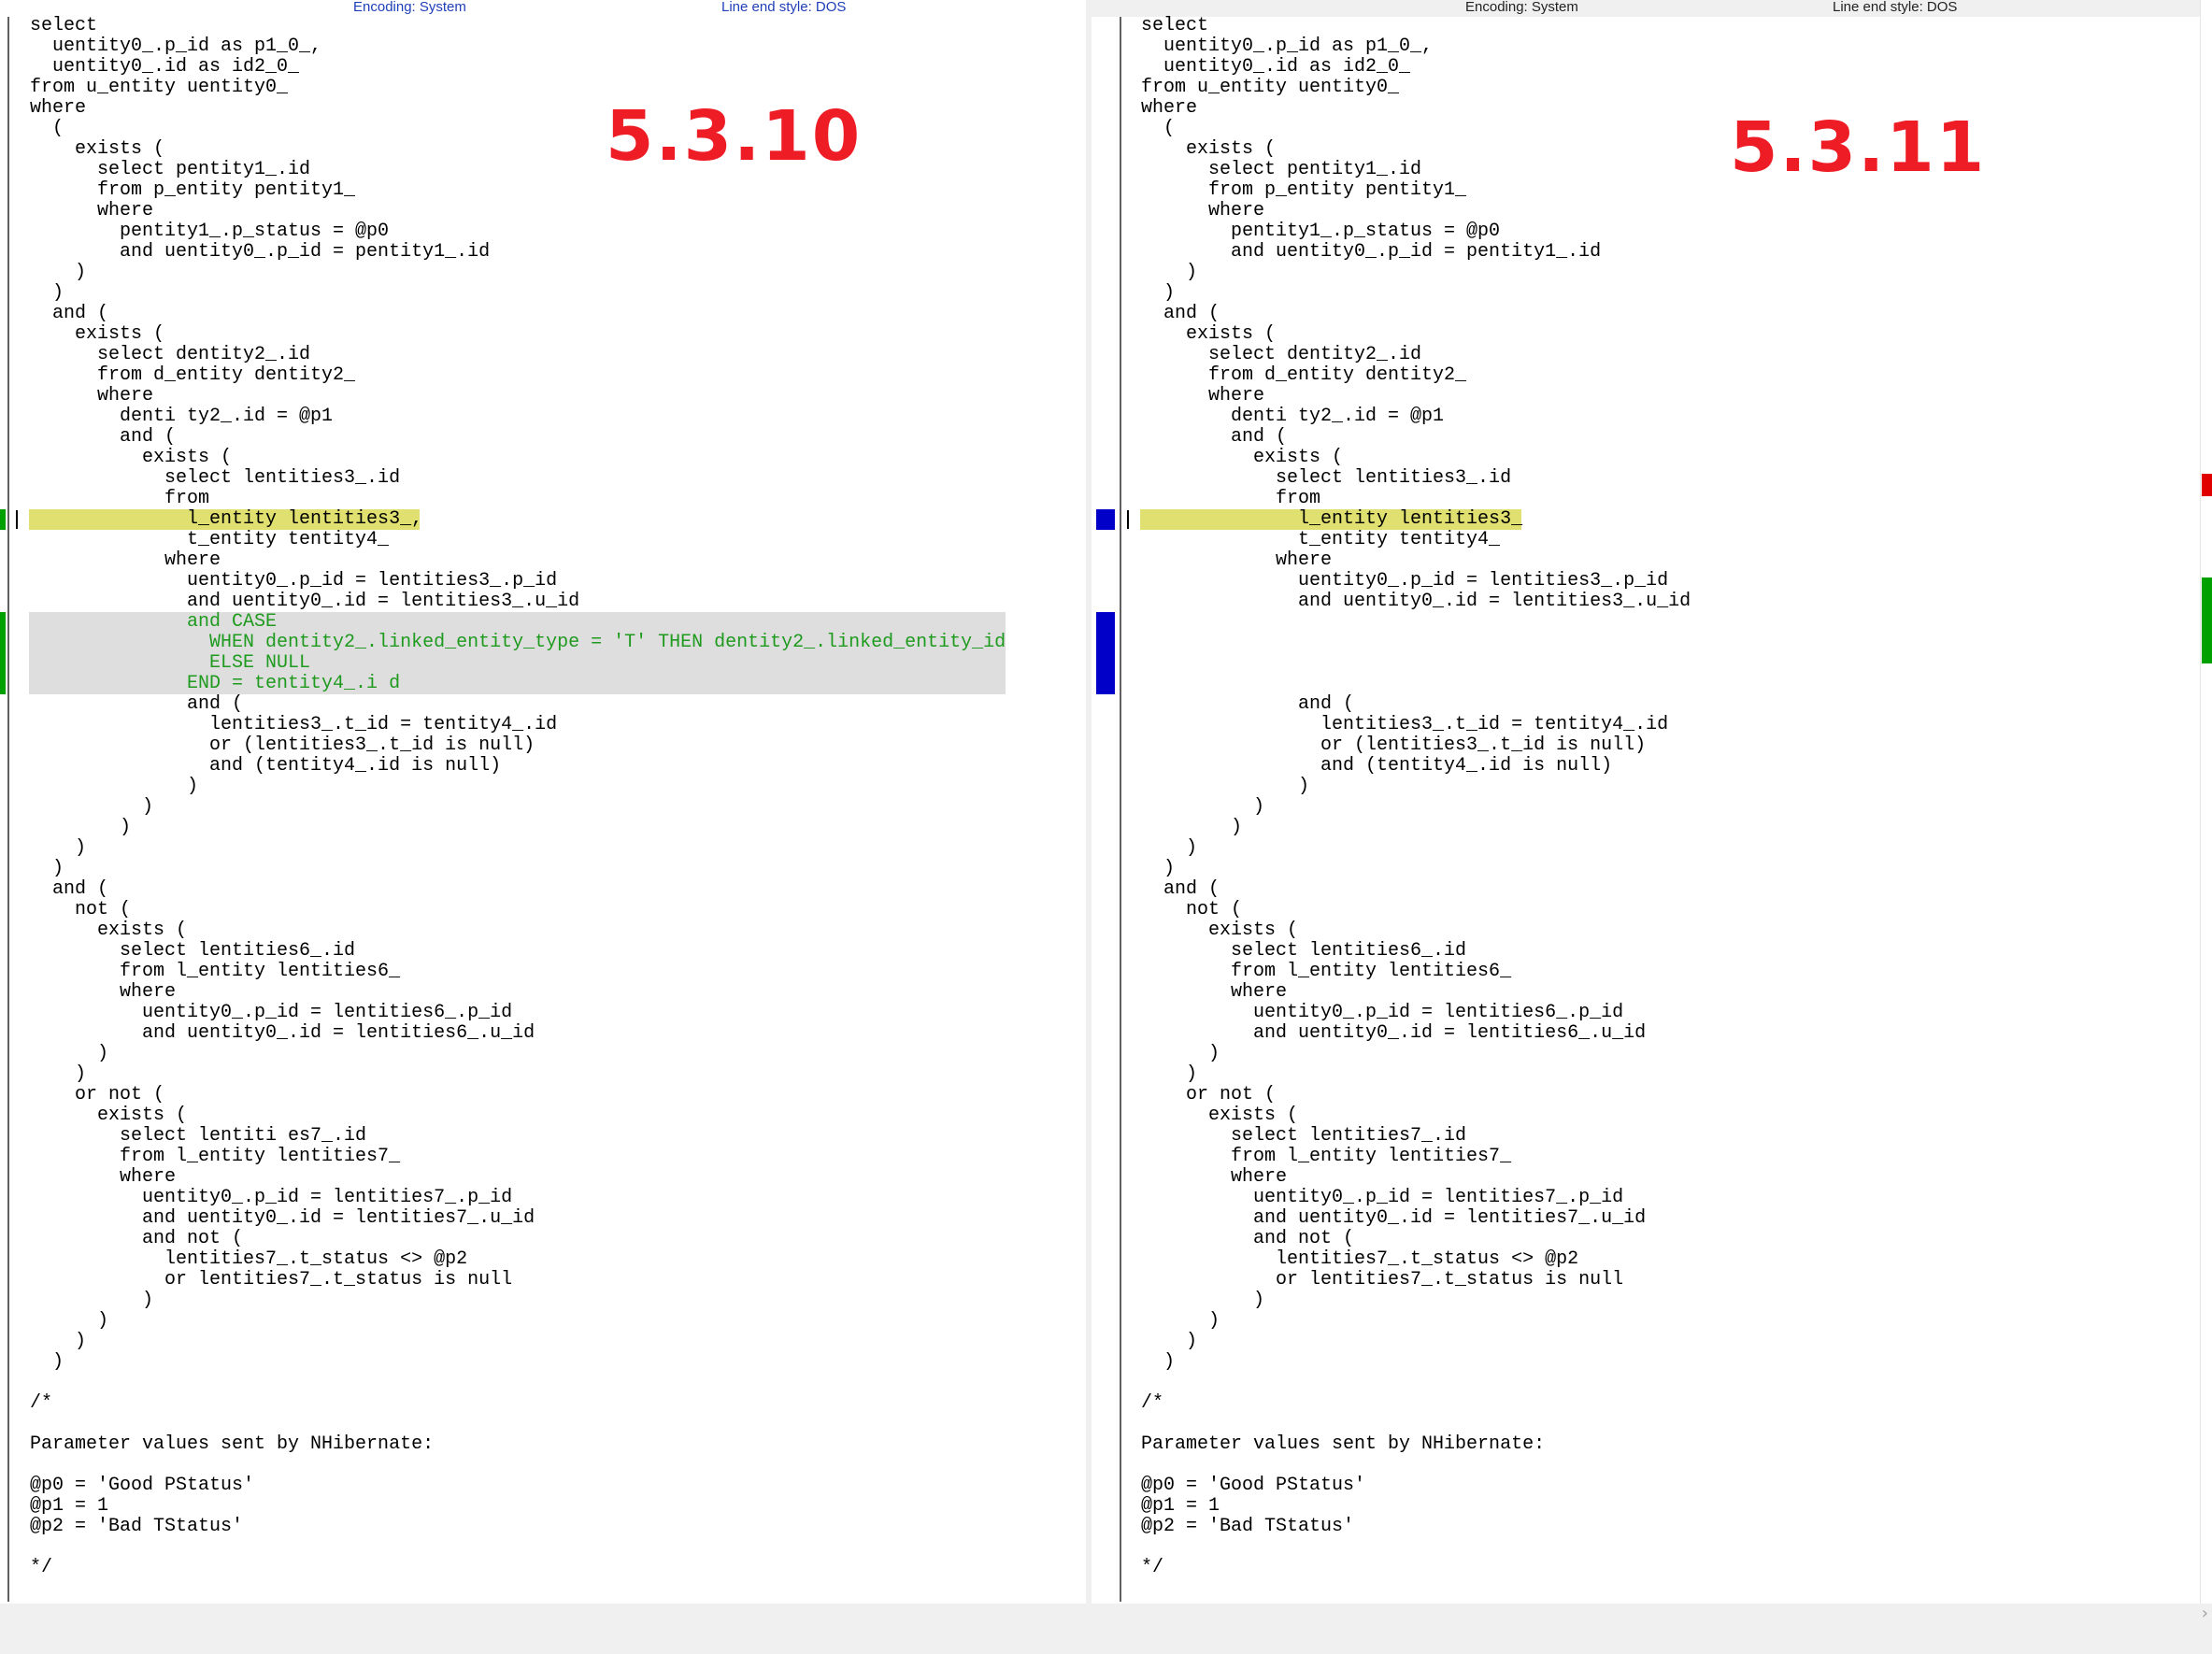  I want to click on code-line: ELSE NULL, so click(518, 663).